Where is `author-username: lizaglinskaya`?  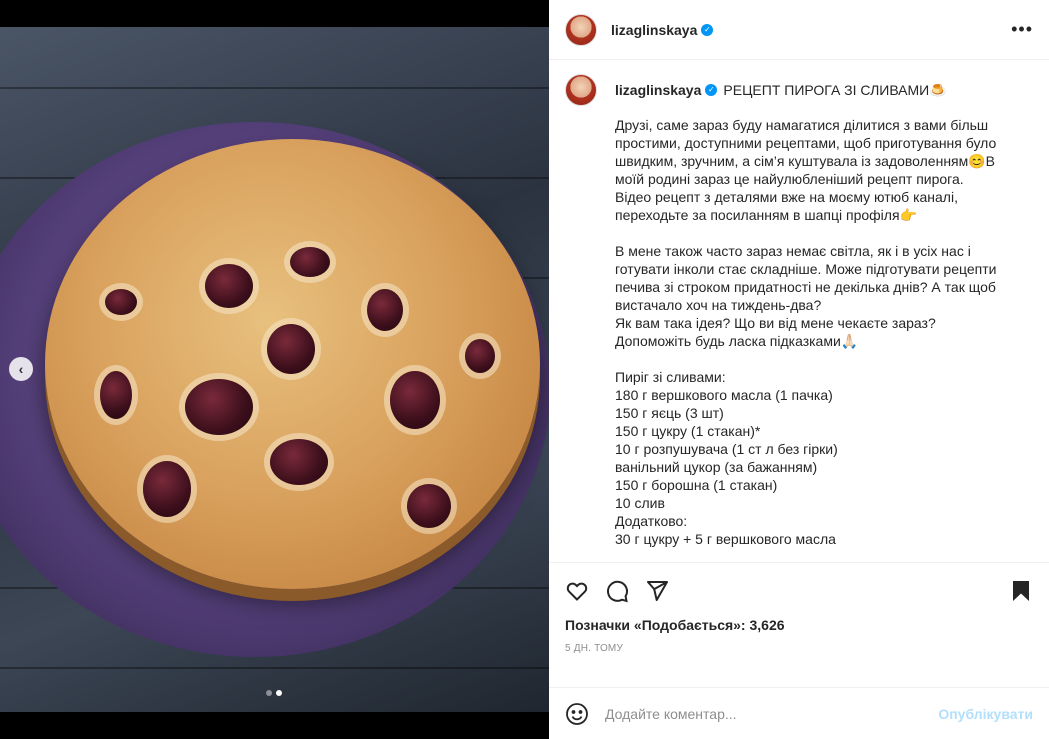 author-username: lizaglinskaya is located at coordinates (654, 30).